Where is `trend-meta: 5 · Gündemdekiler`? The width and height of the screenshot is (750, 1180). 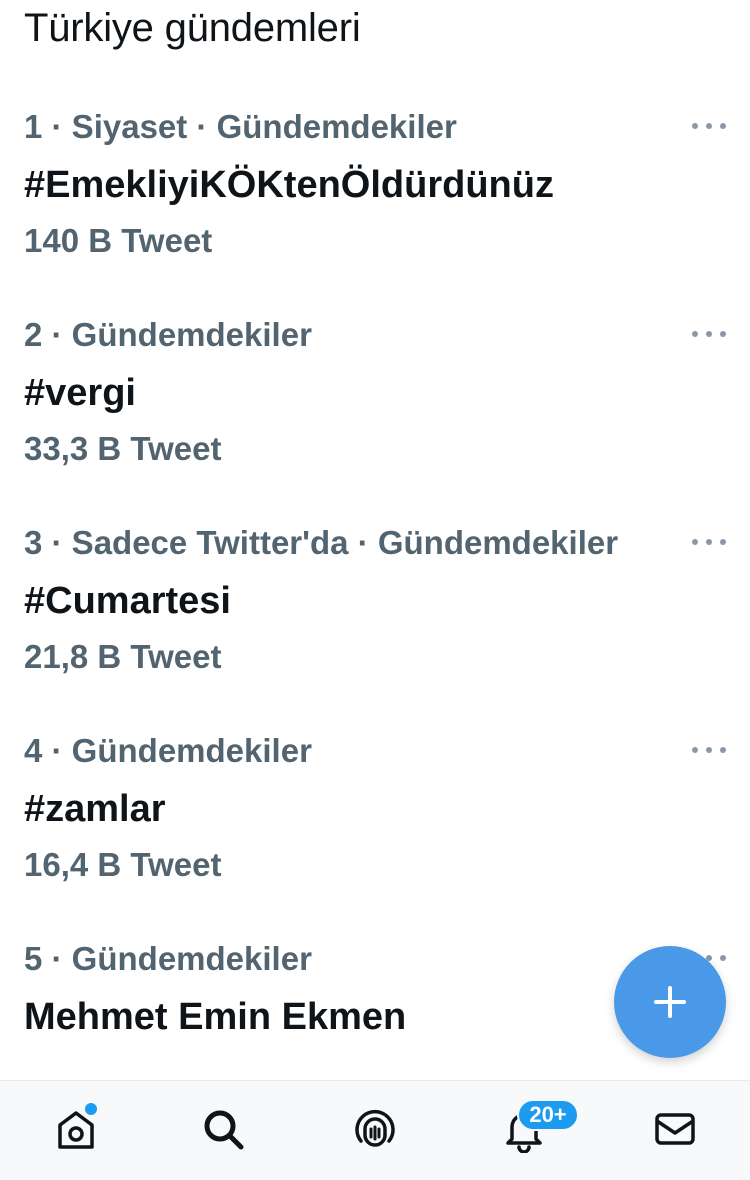 trend-meta: 5 · Gündemdekiler is located at coordinates (168, 958).